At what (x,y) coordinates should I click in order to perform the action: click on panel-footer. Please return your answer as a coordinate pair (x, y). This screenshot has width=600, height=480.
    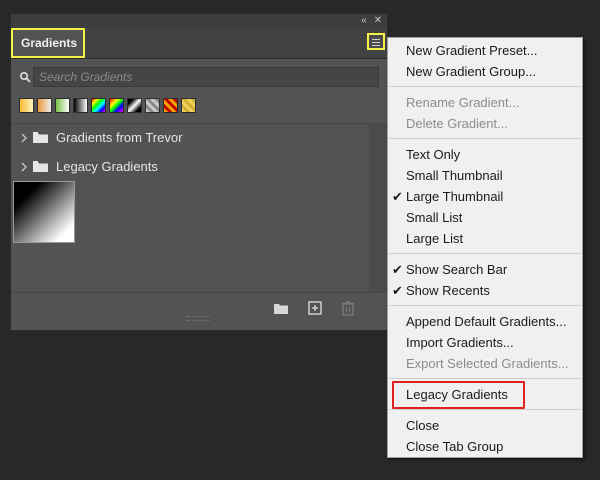
    Looking at the image, I should click on (199, 307).